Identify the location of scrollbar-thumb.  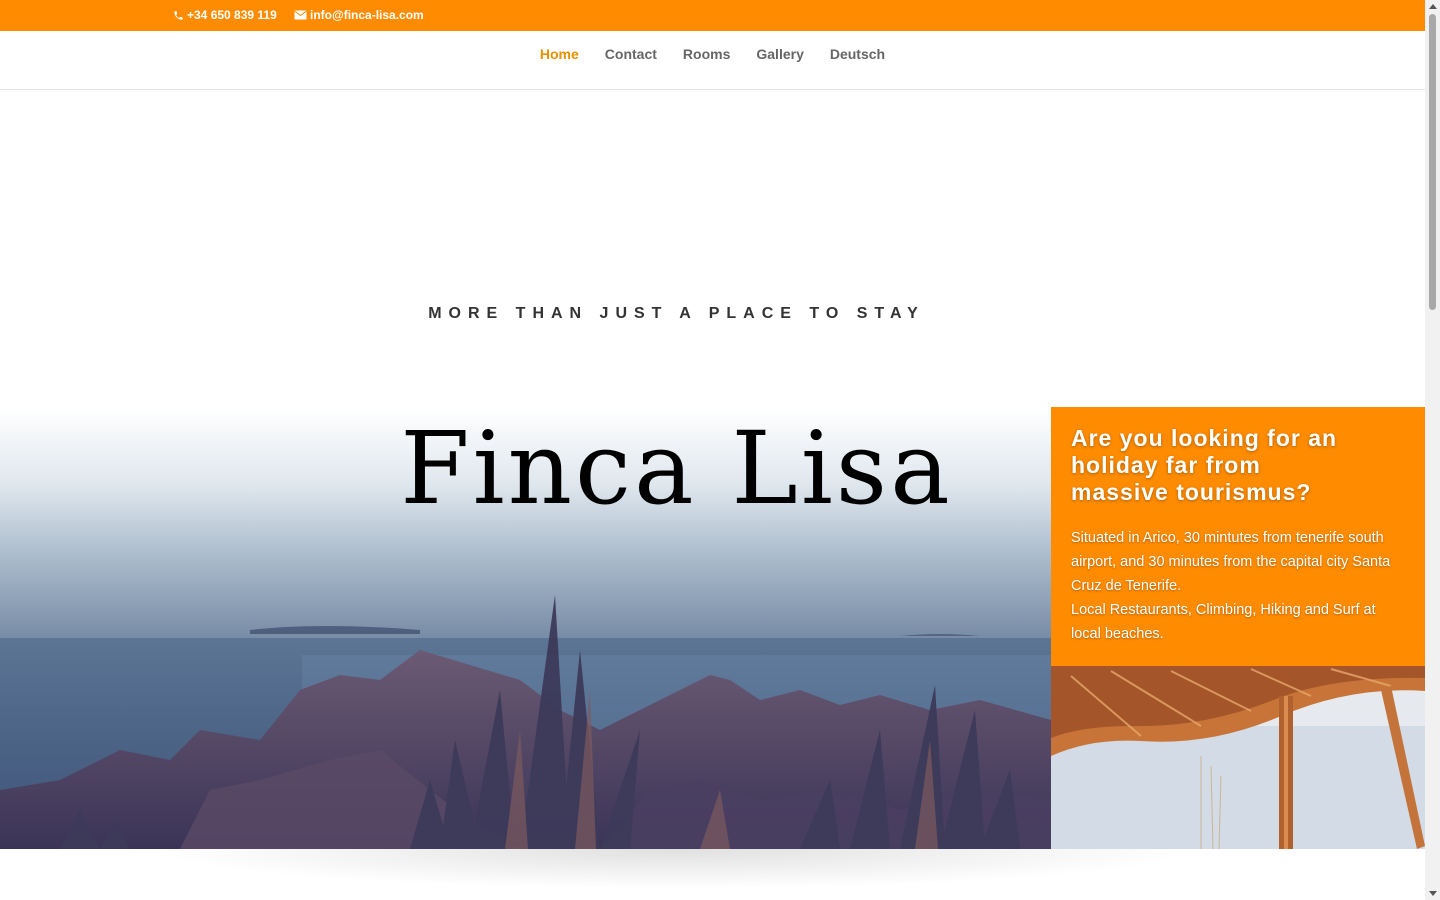
(1432, 162).